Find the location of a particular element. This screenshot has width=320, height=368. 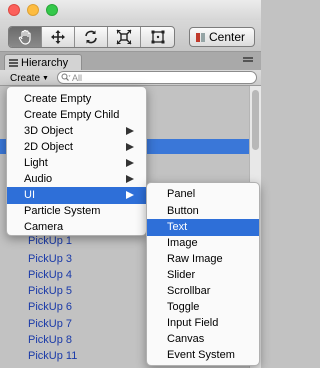

scale-icon is located at coordinates (124, 37).